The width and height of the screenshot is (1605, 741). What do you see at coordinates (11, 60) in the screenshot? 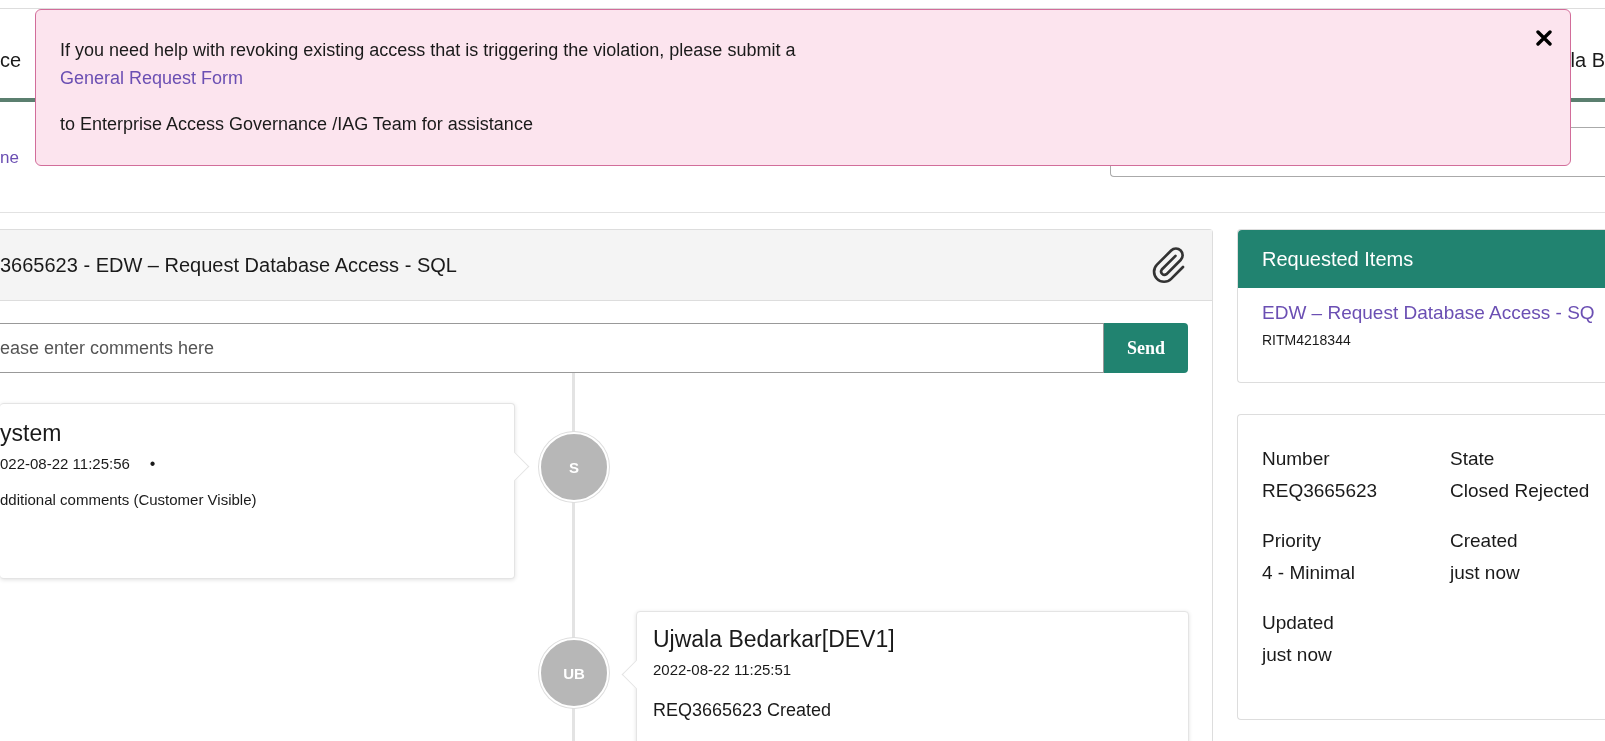
I see `header-text: ce` at bounding box center [11, 60].